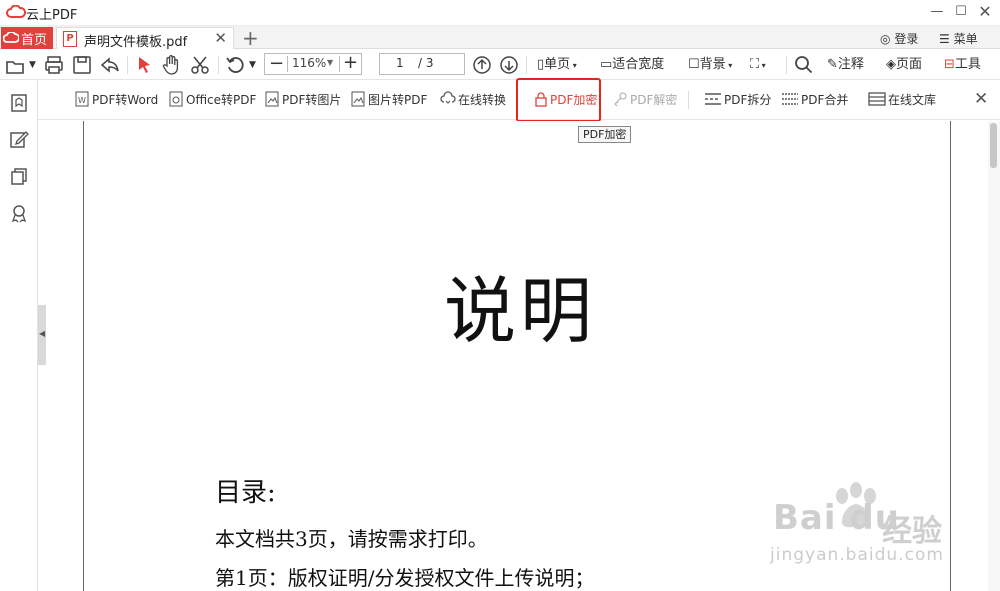  I want to click on tab-document-label: 声明文件模板.pdf, so click(136, 42).